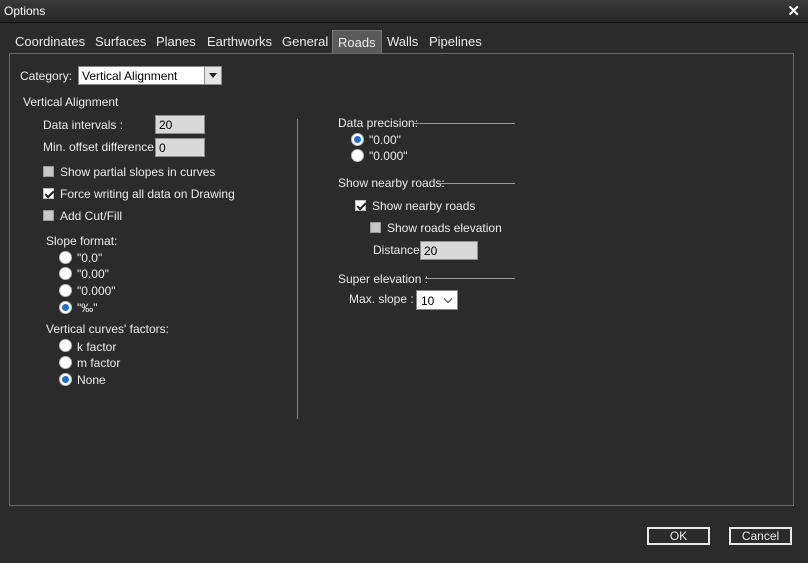  Describe the element at coordinates (97, 347) in the screenshot. I see `vertical-curves-option: k factor` at that location.